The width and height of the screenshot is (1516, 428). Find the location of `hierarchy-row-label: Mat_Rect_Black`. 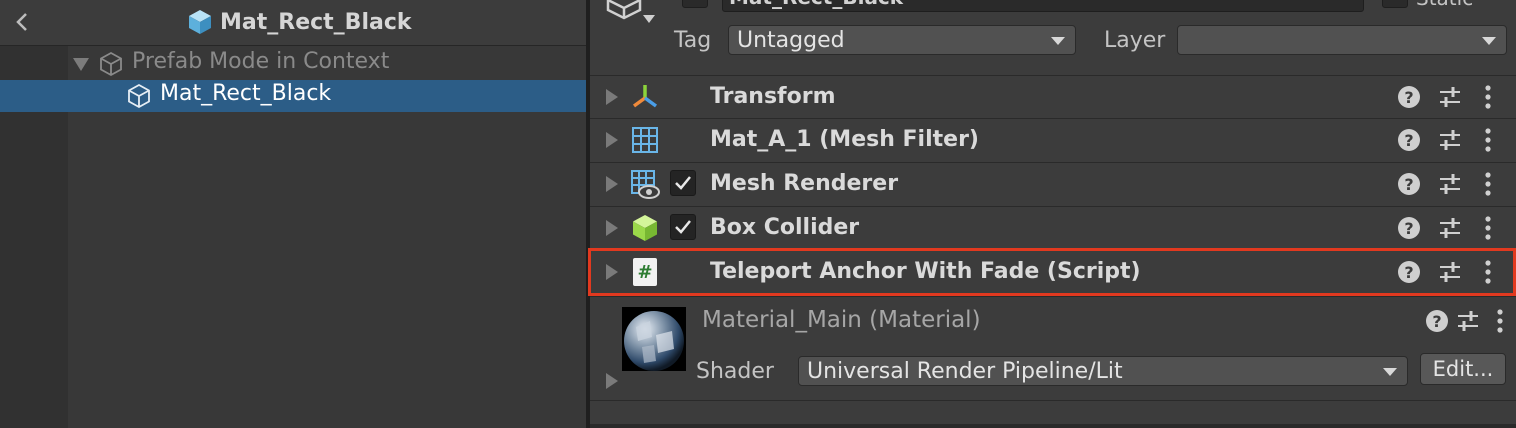

hierarchy-row-label: Mat_Rect_Black is located at coordinates (246, 93).